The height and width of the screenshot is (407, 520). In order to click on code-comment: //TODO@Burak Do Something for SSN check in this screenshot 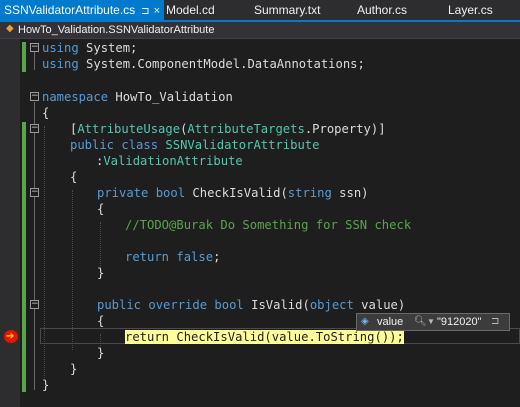, I will do `click(268, 225)`.